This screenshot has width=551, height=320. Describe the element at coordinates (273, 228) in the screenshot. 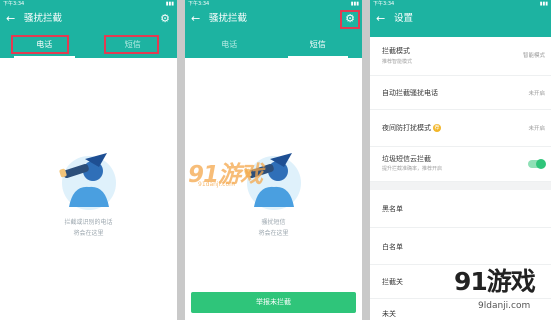

I see `empty-state-text: 骚扰短信 将会在这里` at that location.